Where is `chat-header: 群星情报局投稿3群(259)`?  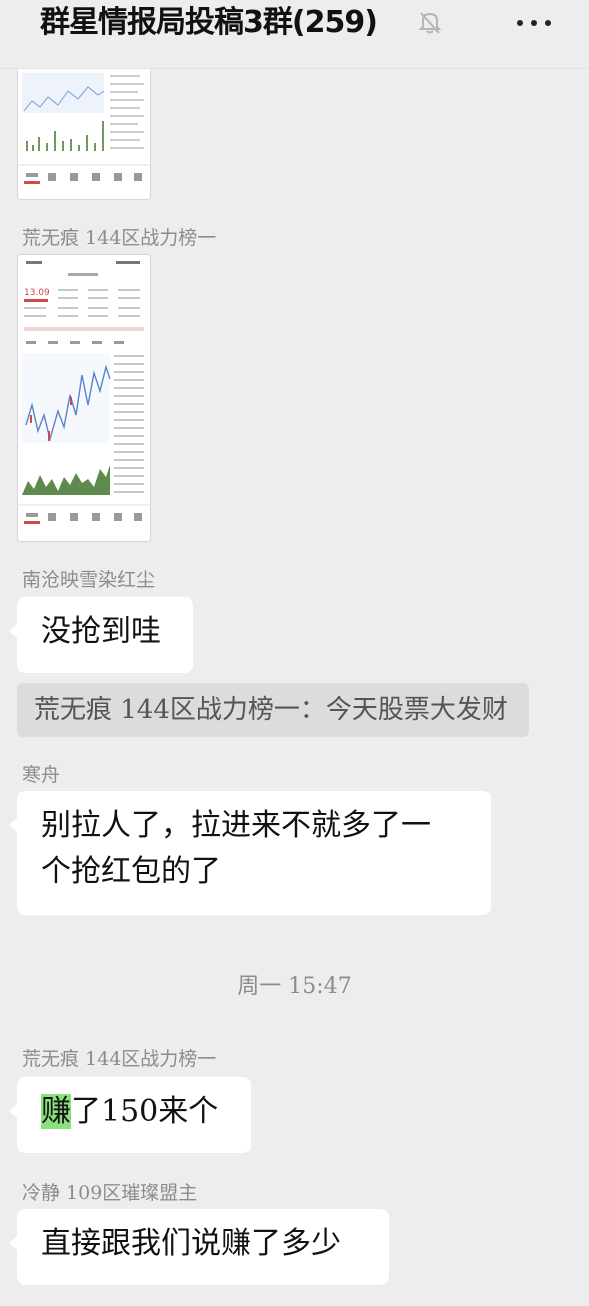 chat-header: 群星情报局投稿3群(259) is located at coordinates (294, 34).